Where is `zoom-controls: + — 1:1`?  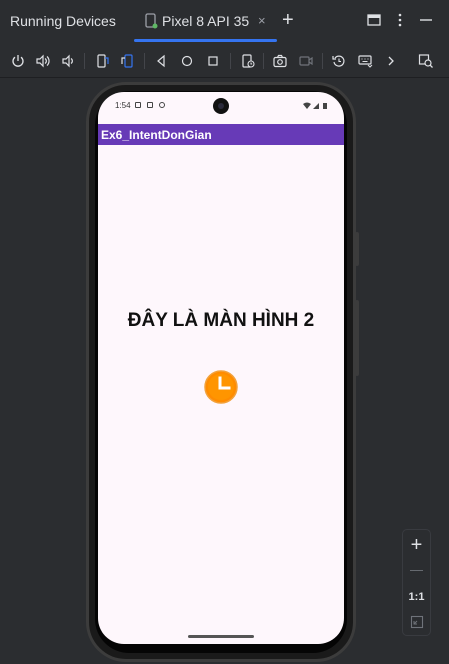
zoom-controls: + — 1:1 is located at coordinates (416, 582).